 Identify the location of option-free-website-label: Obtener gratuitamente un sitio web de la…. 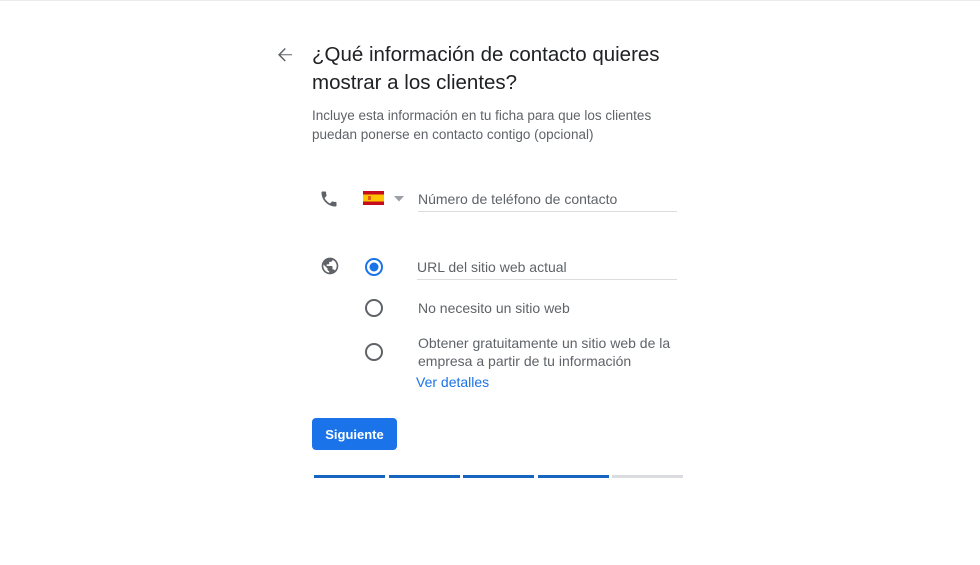
(550, 352).